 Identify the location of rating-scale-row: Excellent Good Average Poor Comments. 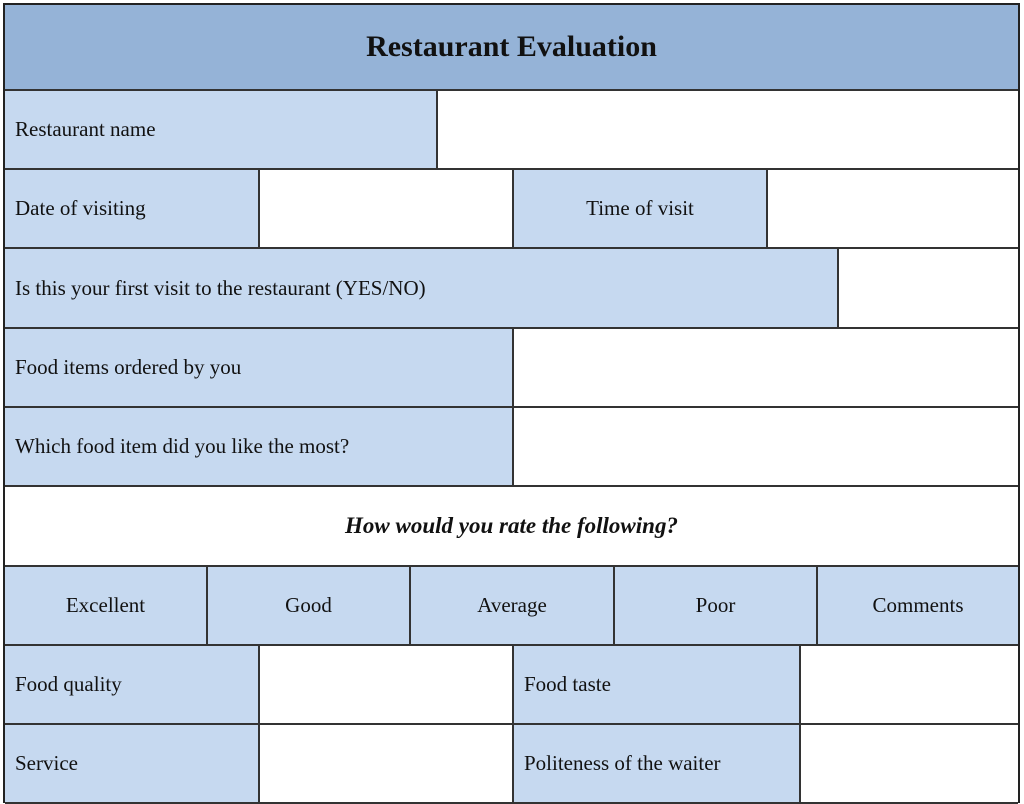
(511, 606).